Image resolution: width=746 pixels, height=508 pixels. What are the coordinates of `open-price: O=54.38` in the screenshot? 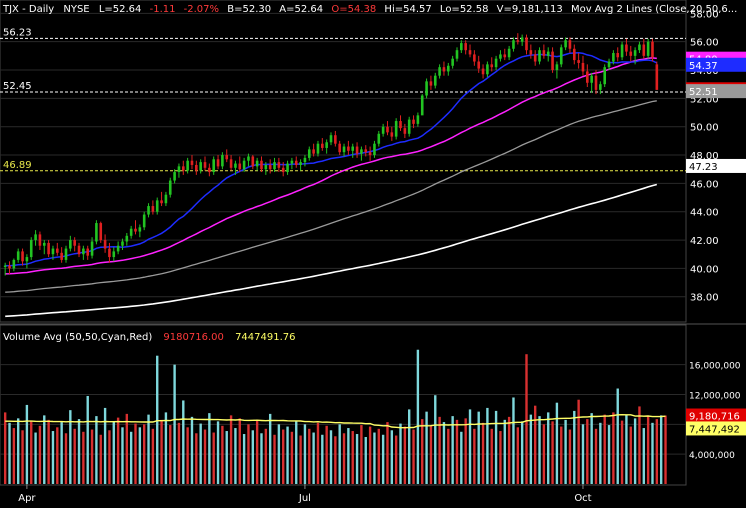 It's located at (353, 9).